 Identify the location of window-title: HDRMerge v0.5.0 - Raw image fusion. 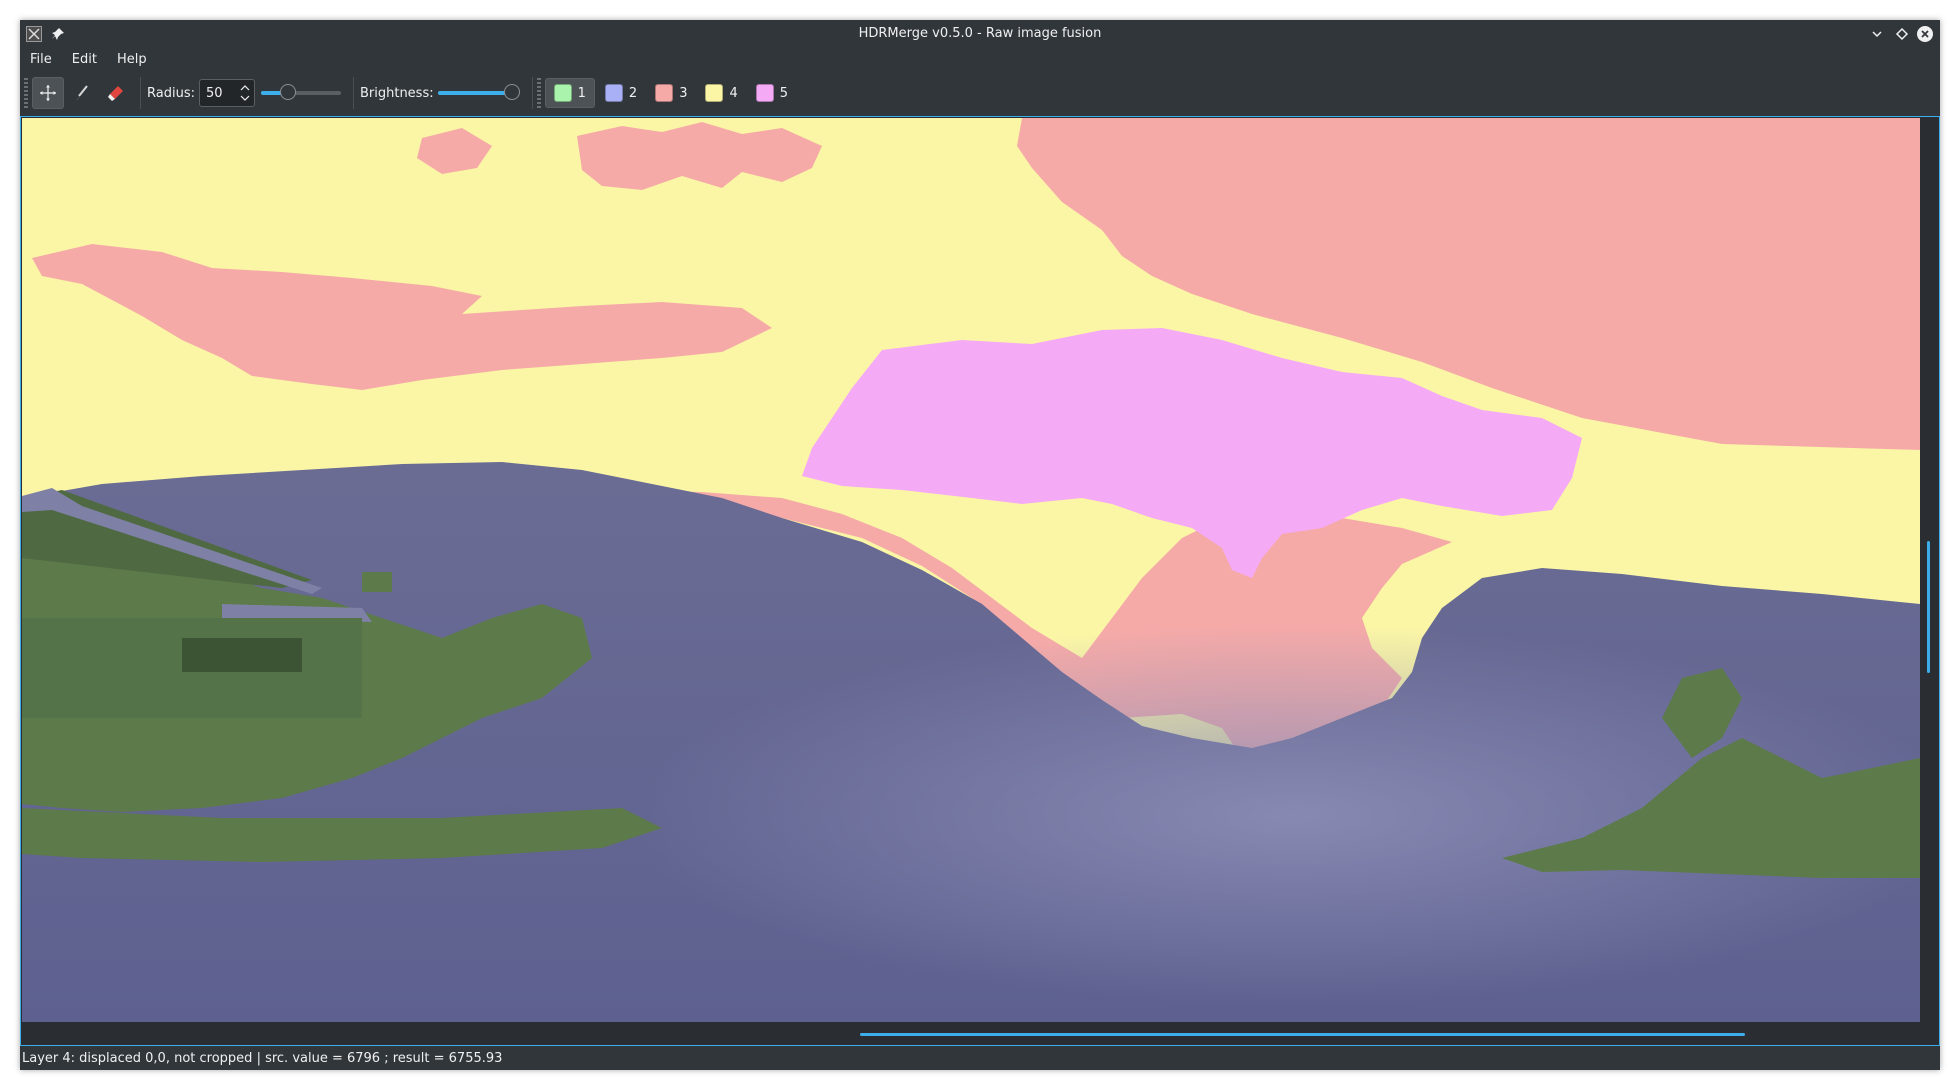
(980, 33).